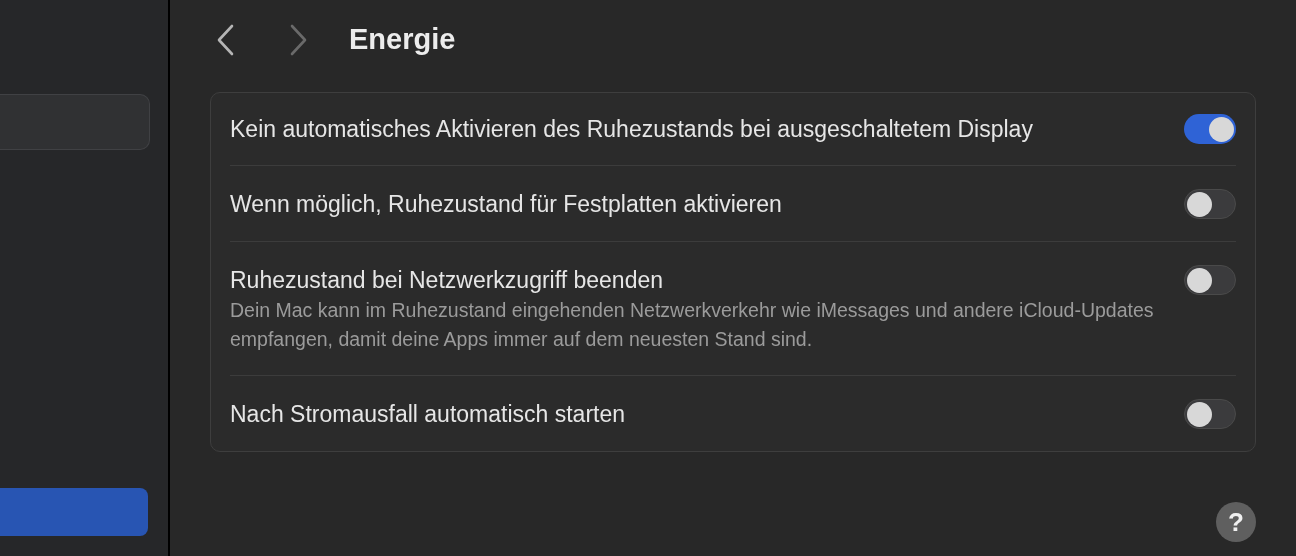 Image resolution: width=1296 pixels, height=556 pixels. I want to click on setting-label: Wenn möglich, Ruhezustand für Festplatten aktivieren, so click(506, 204).